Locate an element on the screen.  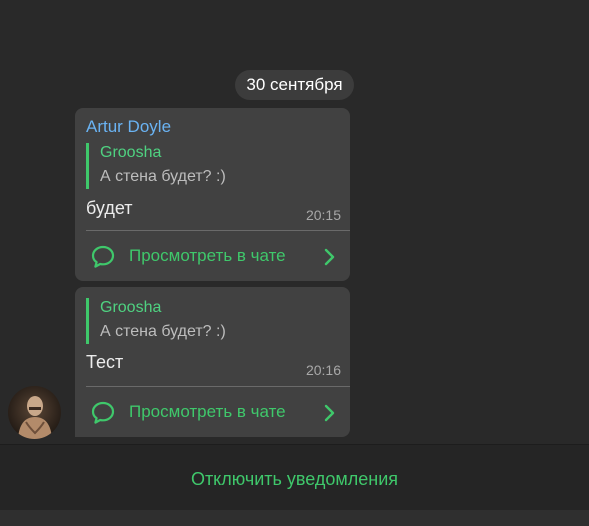
message-time: 20:15 is located at coordinates (323, 215).